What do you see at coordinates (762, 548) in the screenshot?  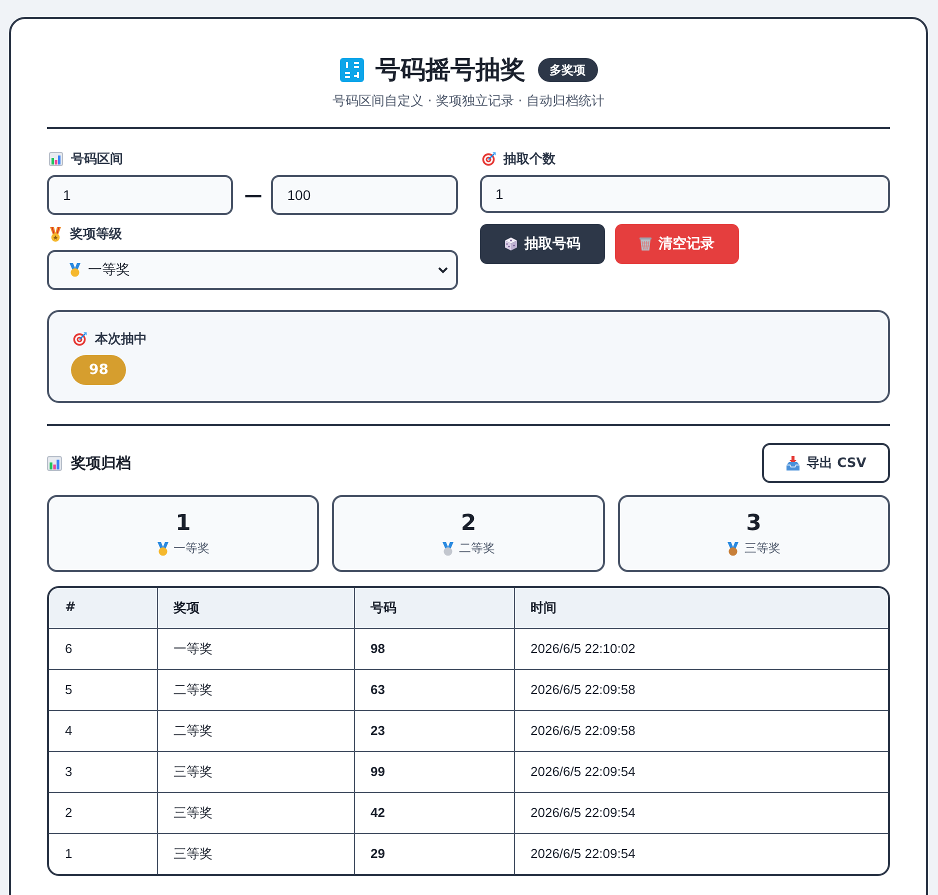 I see `stat-label: 三等奖` at bounding box center [762, 548].